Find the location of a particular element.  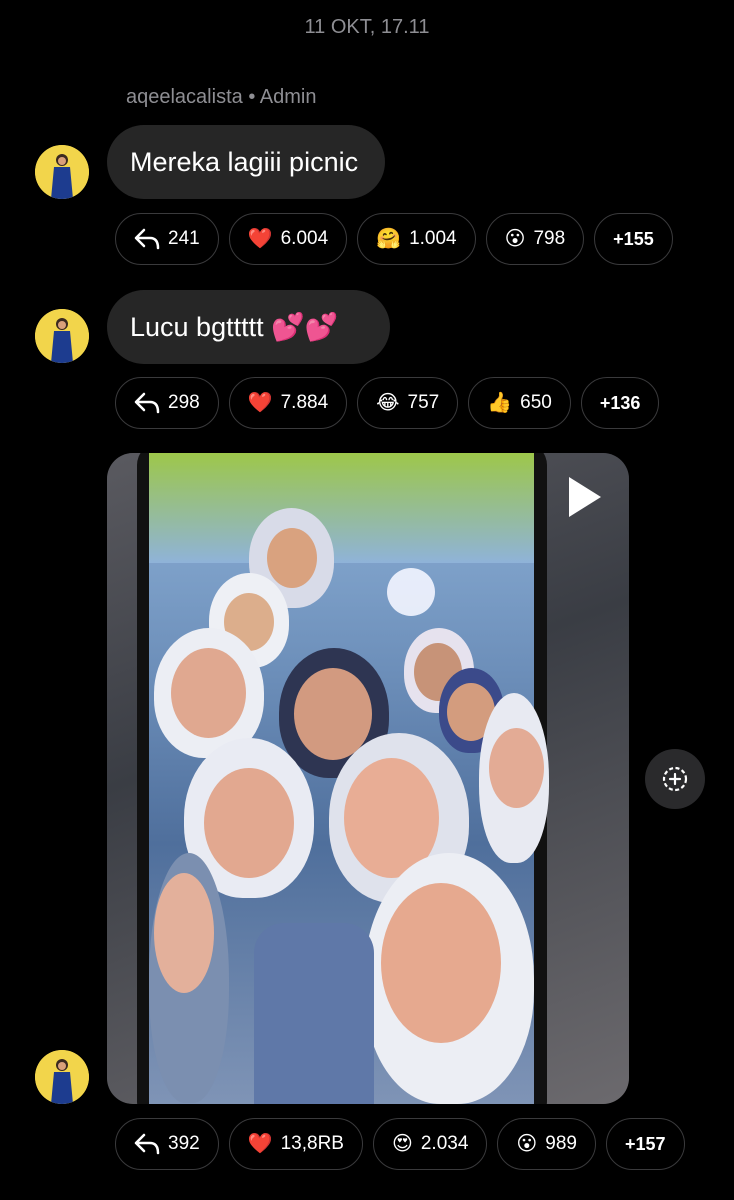

reactions-row: 392 ❤️ 13,8RB 😍 2.034 😮 989 +157 is located at coordinates (400, 1144).